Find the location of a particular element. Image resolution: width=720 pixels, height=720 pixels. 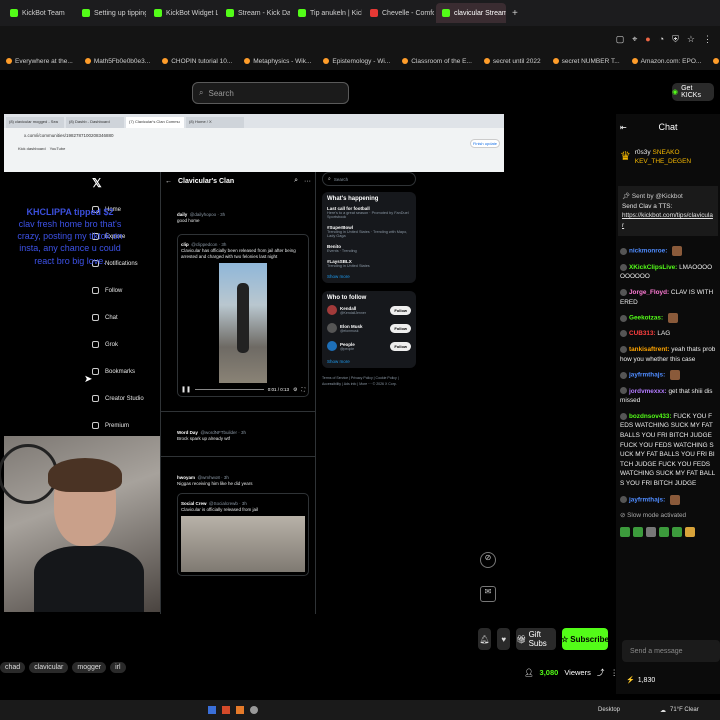

chat-username: Jorge_Floyd: is located at coordinates (649, 292).